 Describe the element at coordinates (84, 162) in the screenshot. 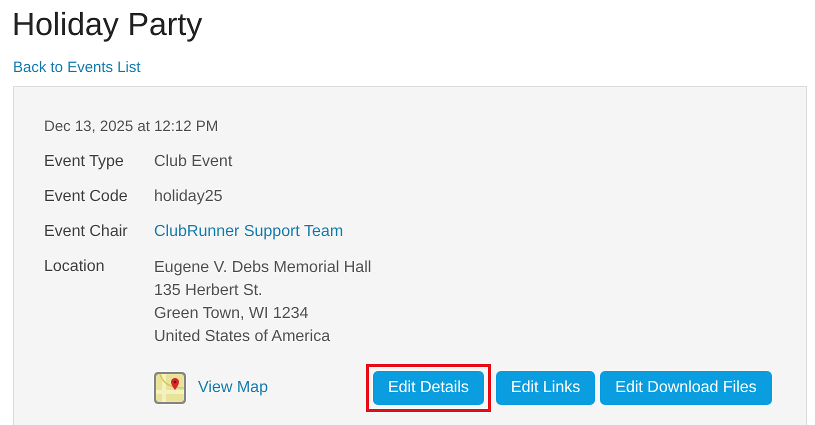

I see `field-label: Event Type` at that location.